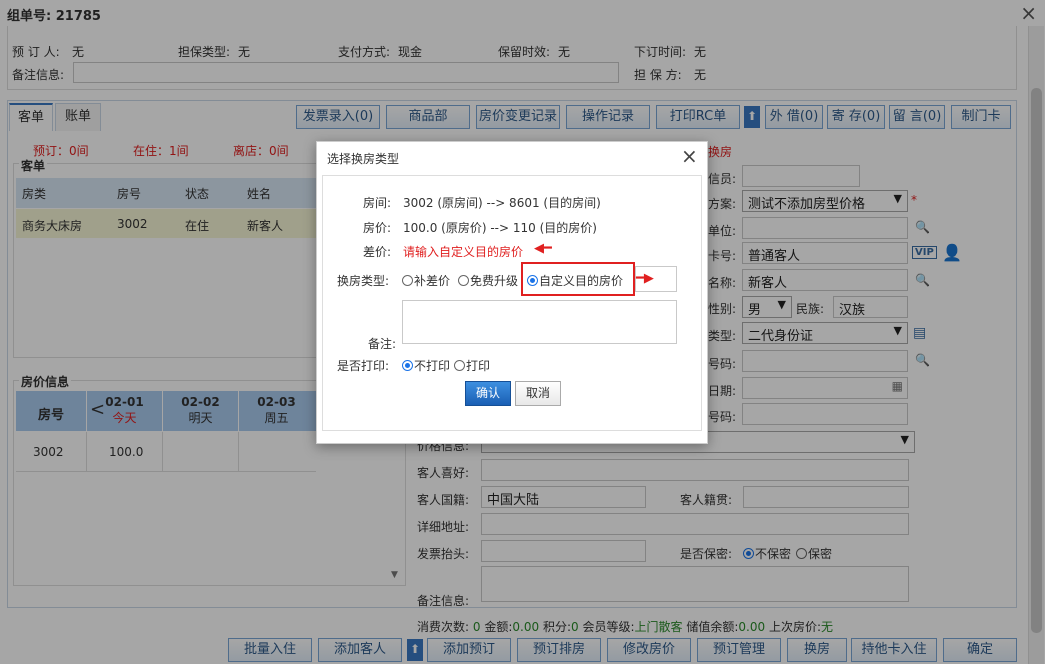 Image resolution: width=1045 pixels, height=664 pixels. What do you see at coordinates (512, 157) in the screenshot?
I see `dialog-header: 选择换房类型 ×` at bounding box center [512, 157].